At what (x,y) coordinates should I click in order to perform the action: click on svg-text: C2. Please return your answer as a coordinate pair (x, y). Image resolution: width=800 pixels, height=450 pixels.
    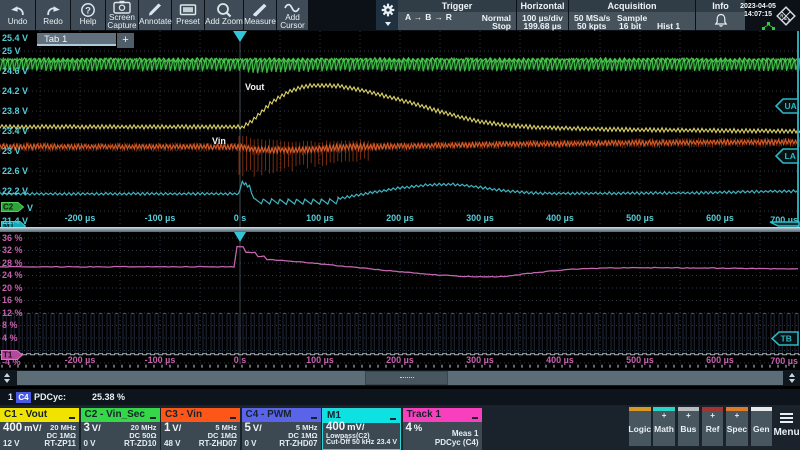
    Looking at the image, I should click on (8, 207).